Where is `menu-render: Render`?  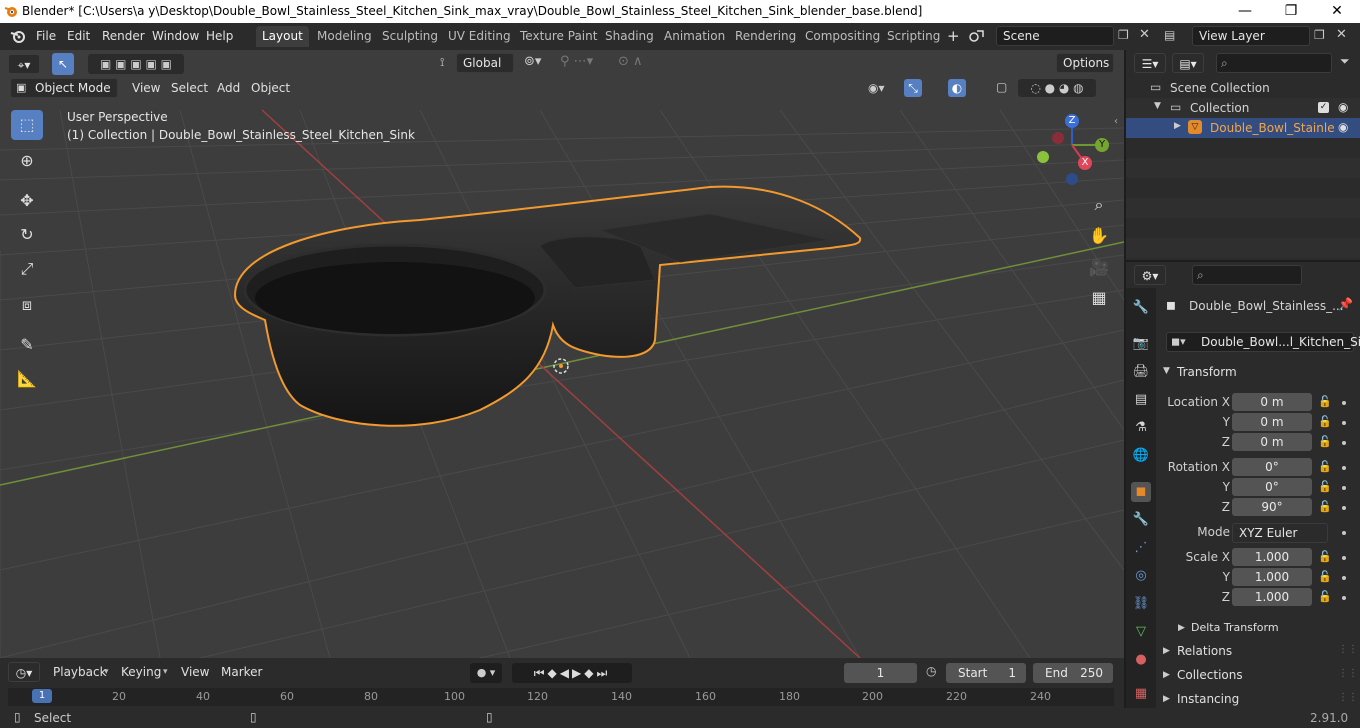
menu-render: Render is located at coordinates (123, 36).